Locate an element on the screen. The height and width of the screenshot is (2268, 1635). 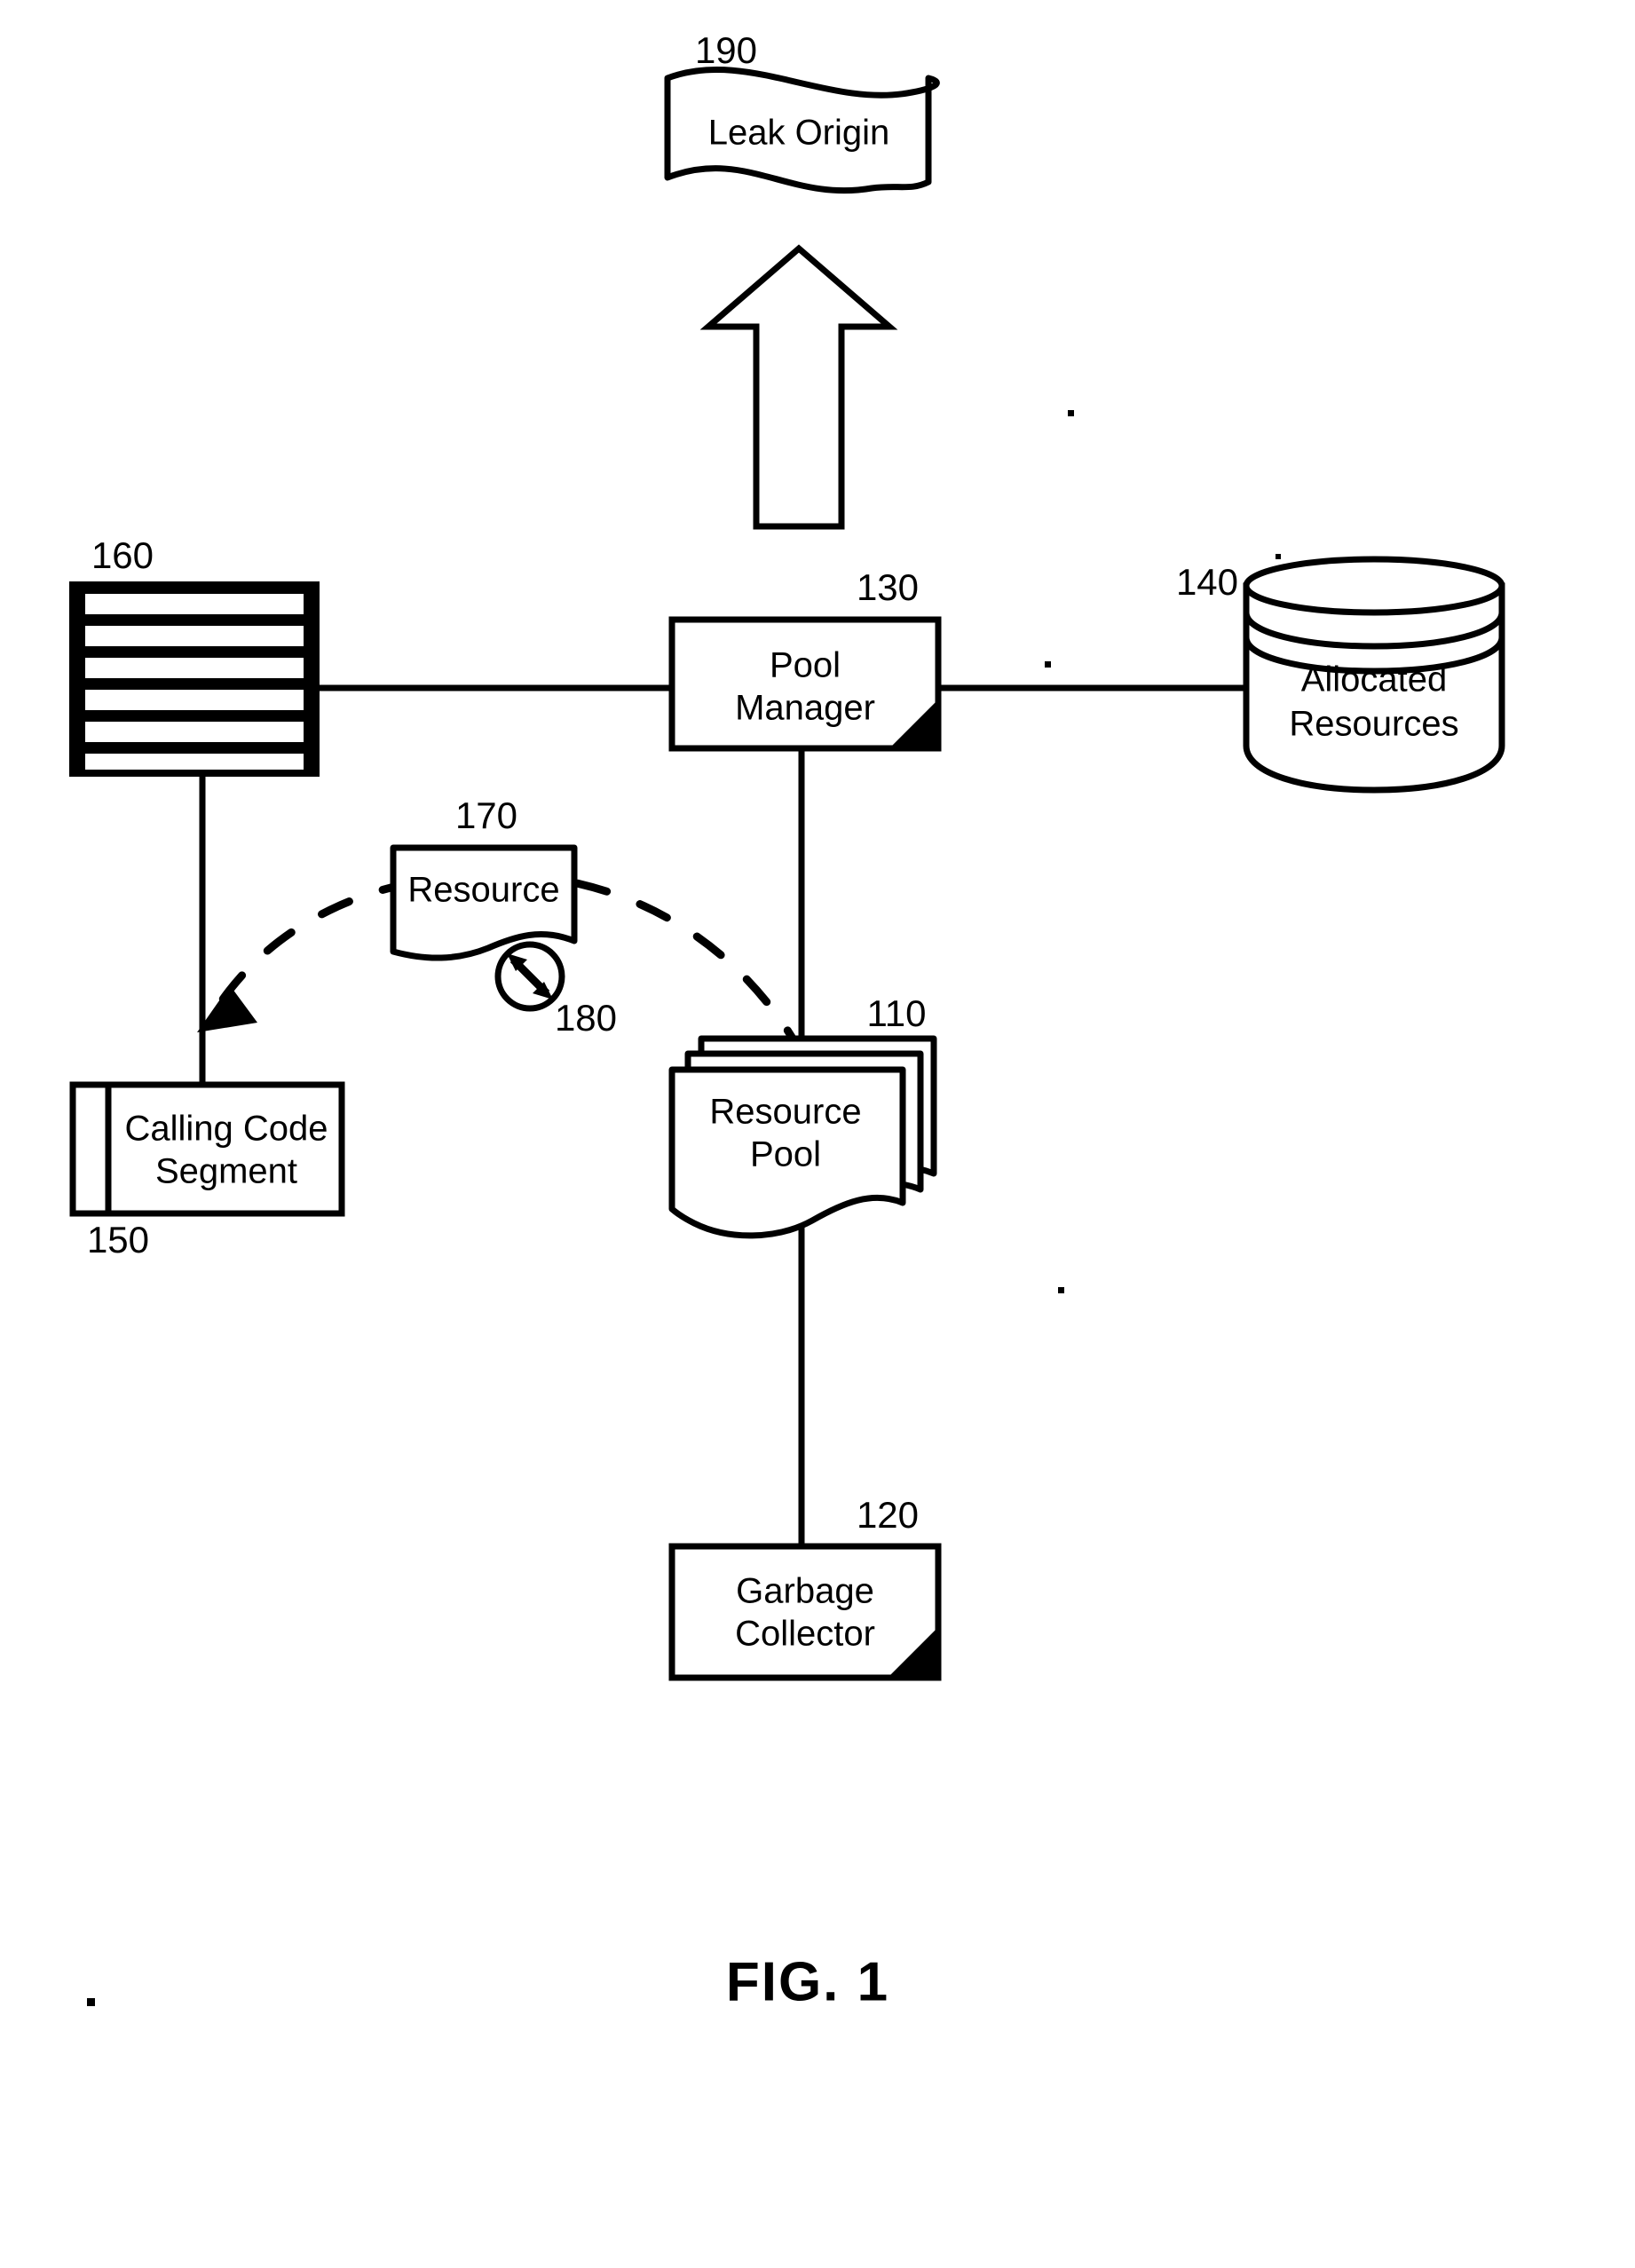
node-garbage-collector: Garbage Collector 120 is located at coordinates (805, 1587).